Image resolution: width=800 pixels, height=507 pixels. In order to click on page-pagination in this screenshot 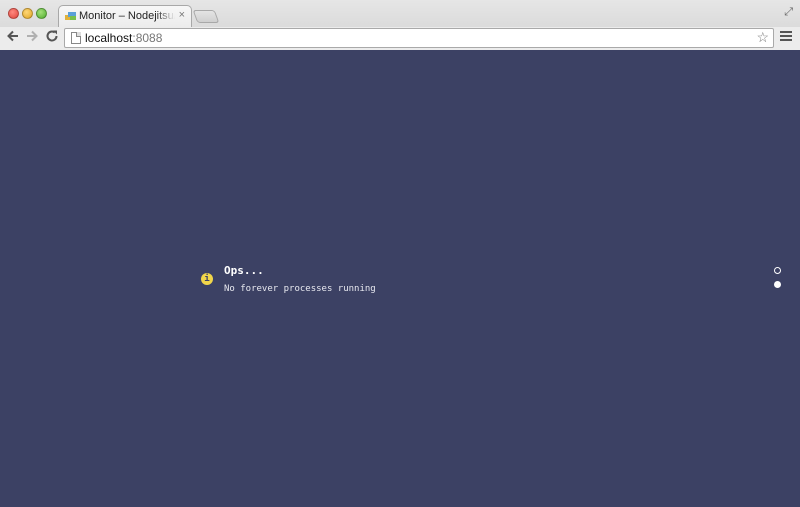, I will do `click(777, 281)`.